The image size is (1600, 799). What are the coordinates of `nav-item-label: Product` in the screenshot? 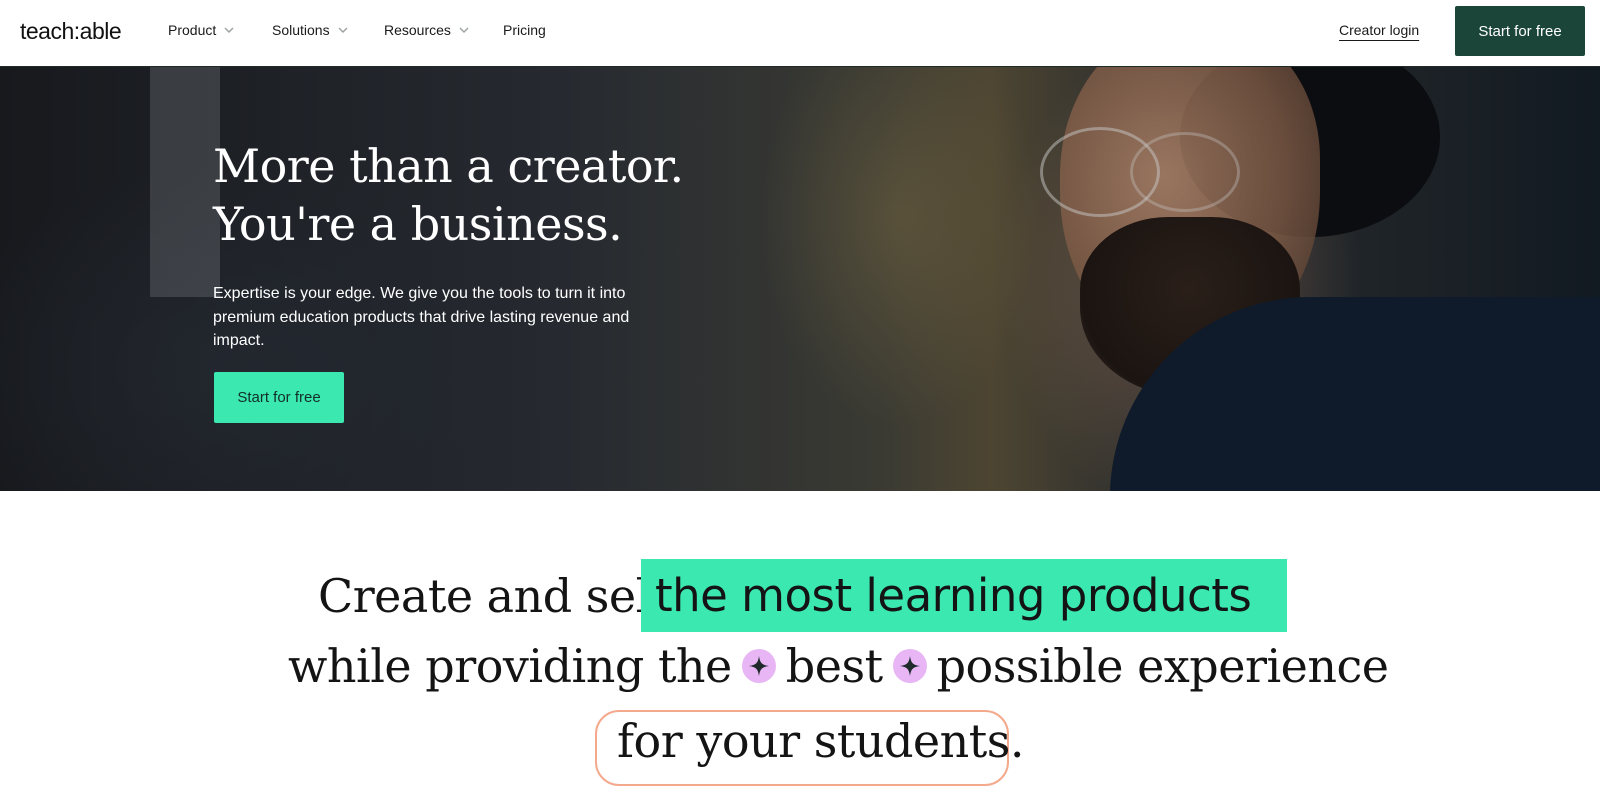 It's located at (192, 30).